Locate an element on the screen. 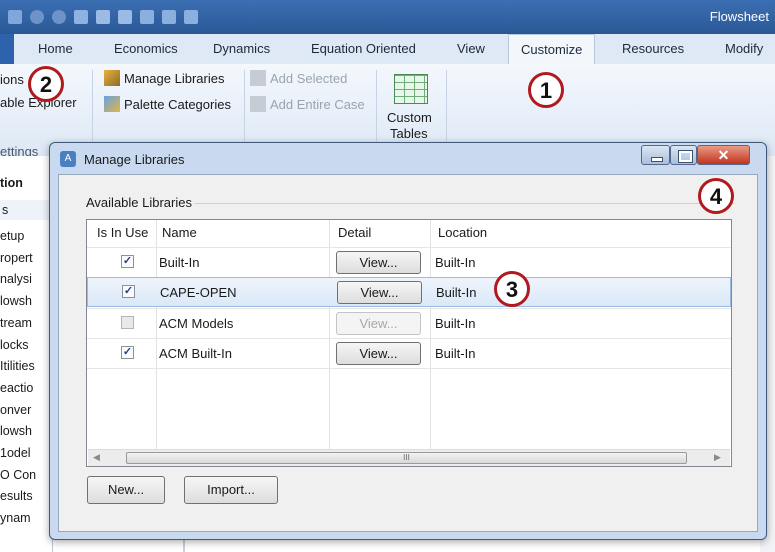 The height and width of the screenshot is (552, 775). callout-4: 4 is located at coordinates (716, 196).